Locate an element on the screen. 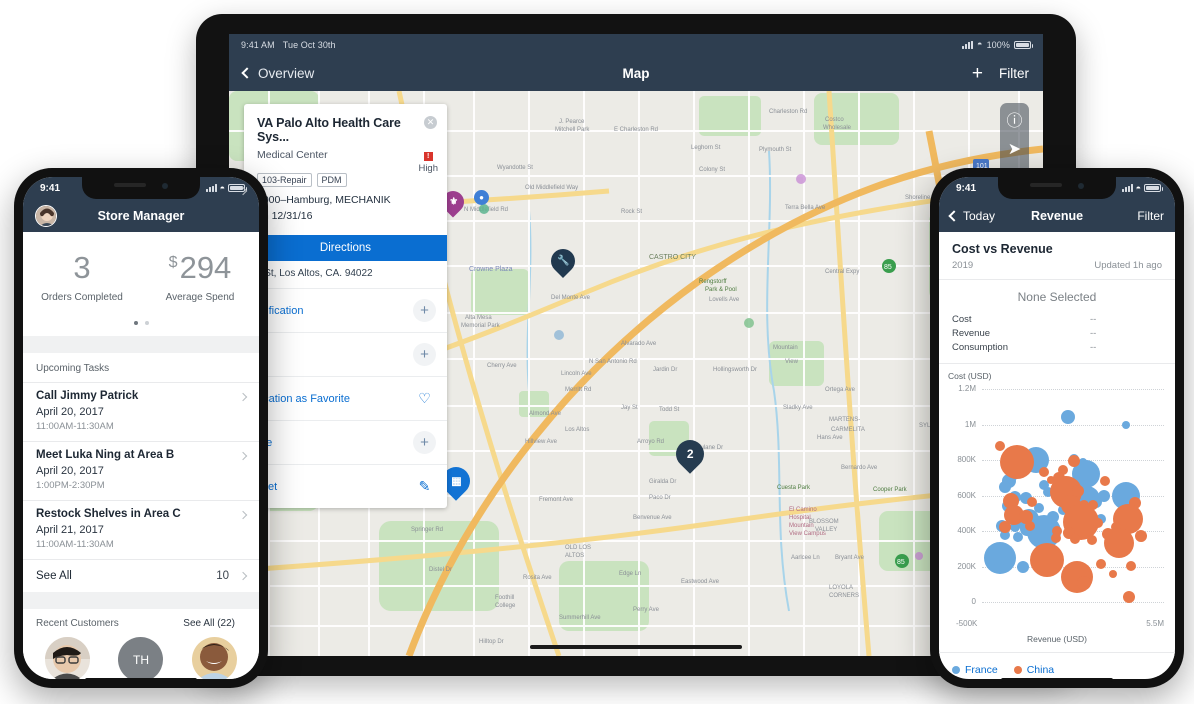 This screenshot has width=1194, height=704. svg-text: Giralda Dr is located at coordinates (662, 482).